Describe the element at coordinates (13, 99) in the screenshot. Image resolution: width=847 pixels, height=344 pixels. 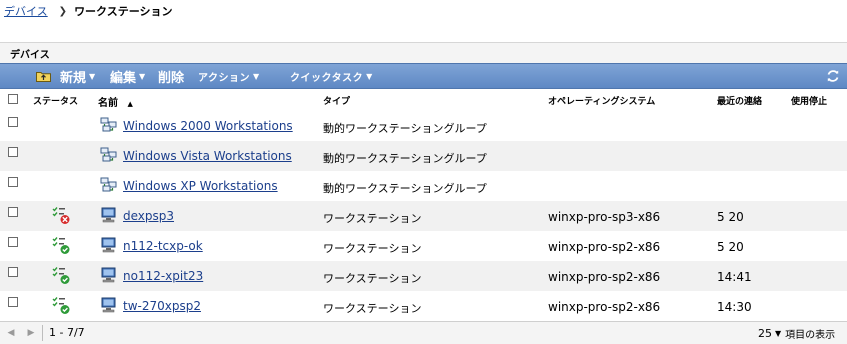
I see `select-all-checkbox` at that location.